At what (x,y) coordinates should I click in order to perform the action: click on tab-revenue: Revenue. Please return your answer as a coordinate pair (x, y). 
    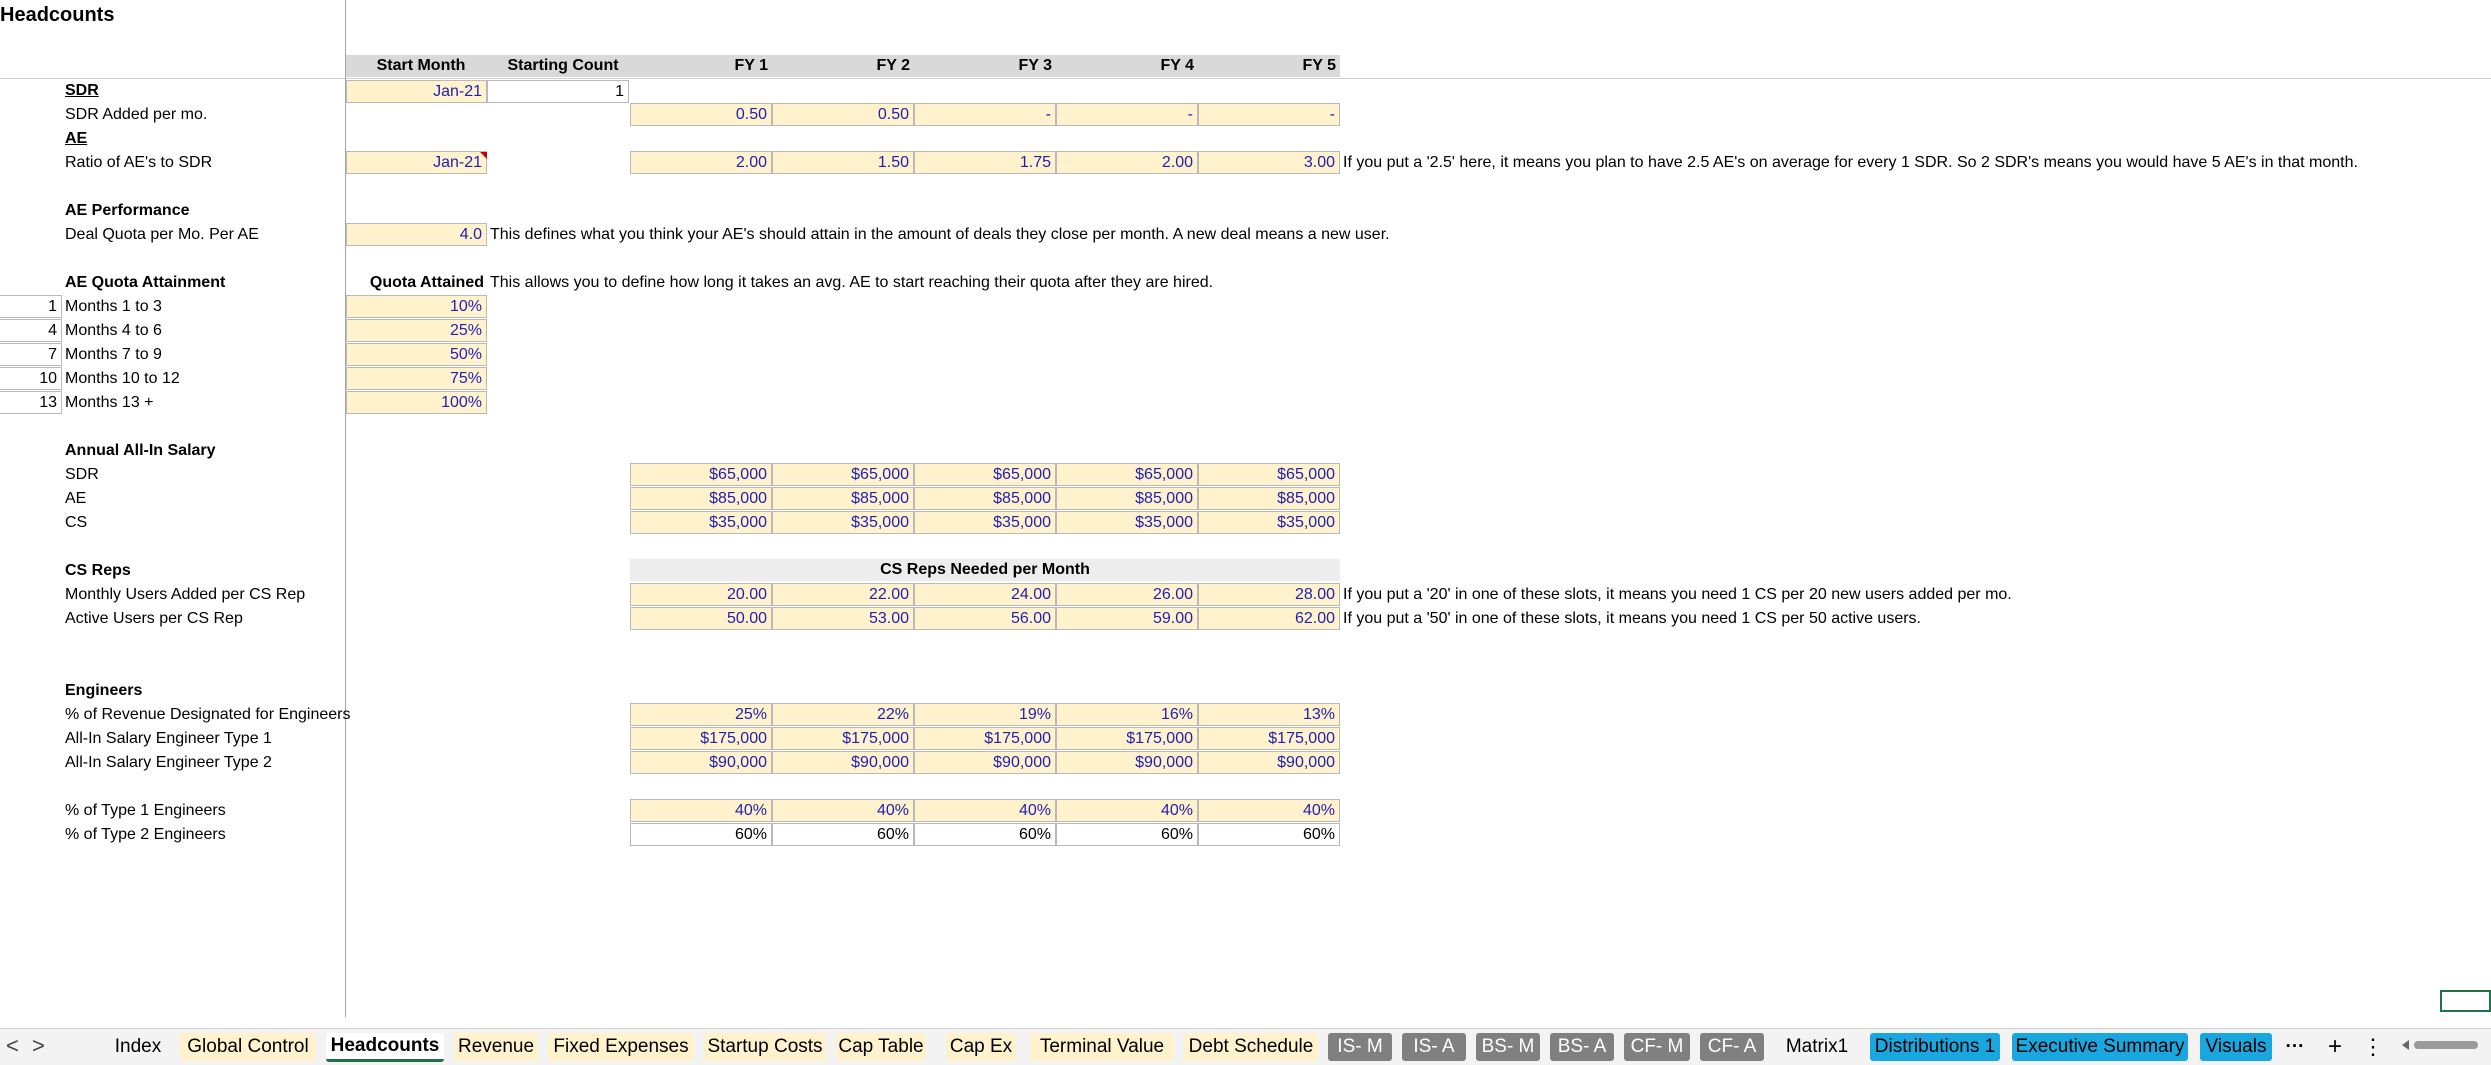
    Looking at the image, I should click on (496, 1047).